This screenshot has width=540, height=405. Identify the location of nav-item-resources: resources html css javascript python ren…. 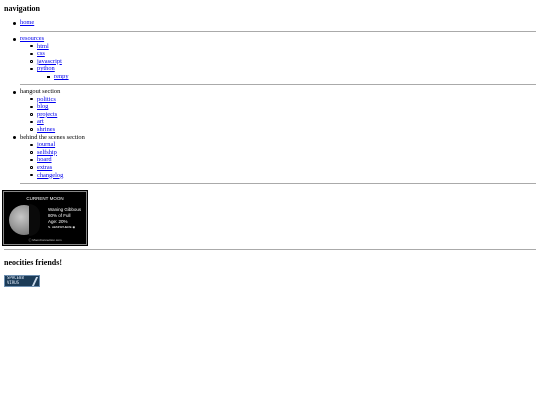
(274, 58).